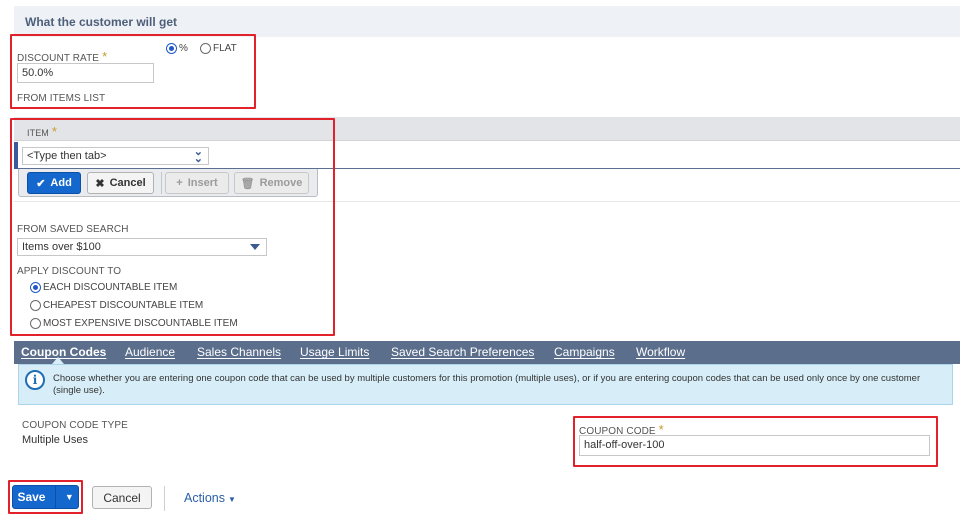 The height and width of the screenshot is (518, 960). Describe the element at coordinates (58, 360) in the screenshot. I see `active-tab-pointer` at that location.